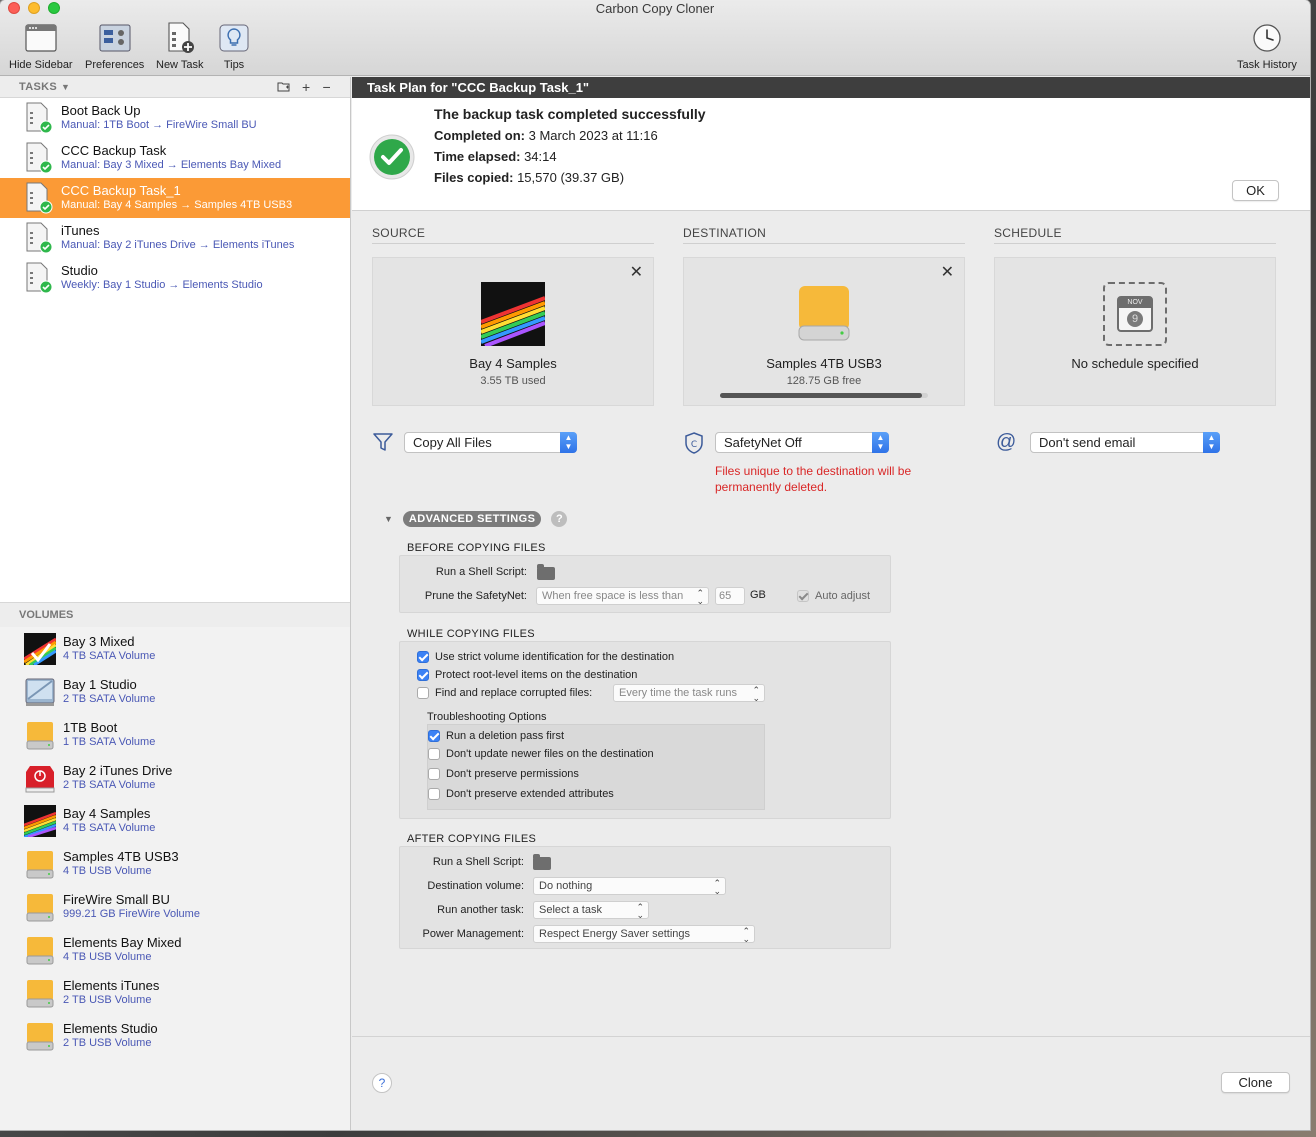  Describe the element at coordinates (434, 774) in the screenshot. I see `no-permissions-check` at that location.